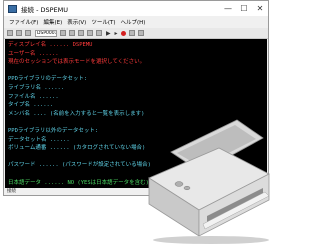 The width and height of the screenshot is (320, 246). Describe the element at coordinates (90, 33) in the screenshot. I see `toolbar-button-find` at that location.